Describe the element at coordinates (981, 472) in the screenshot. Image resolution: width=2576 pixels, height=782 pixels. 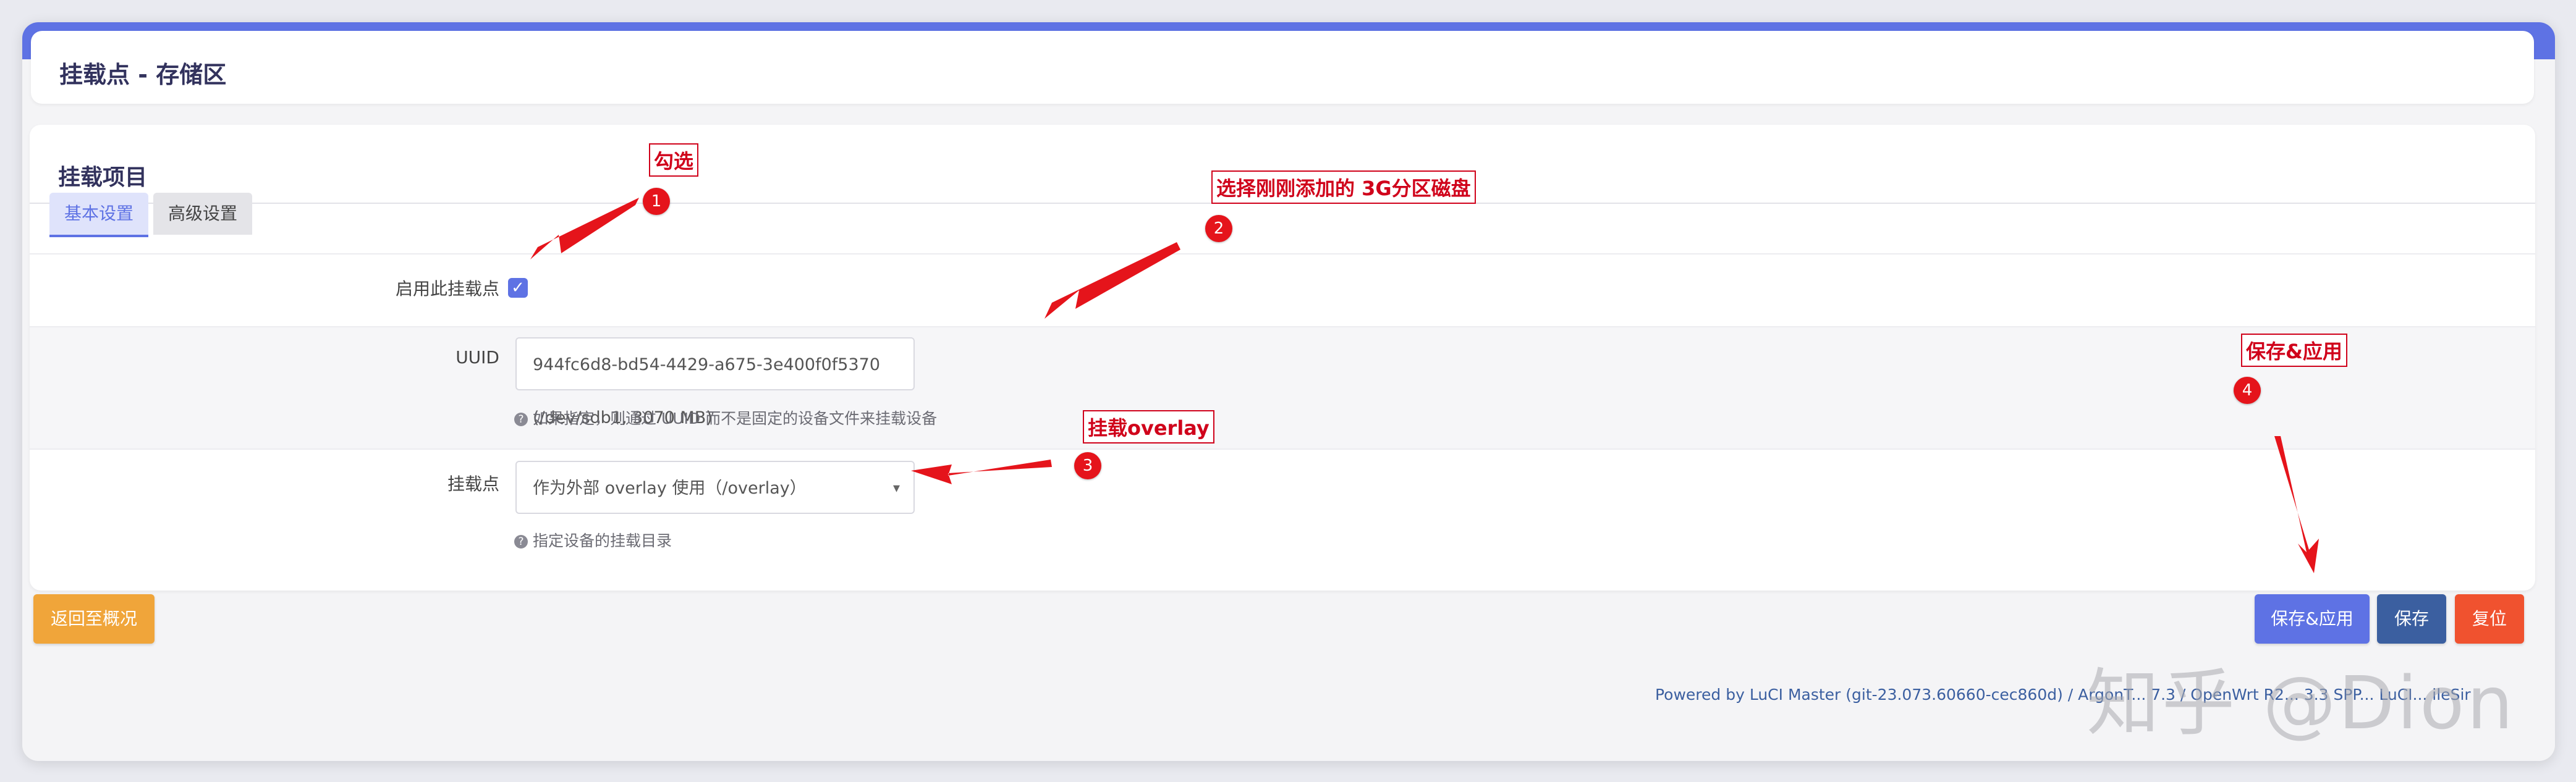
I see `arrow-3-icon` at that location.